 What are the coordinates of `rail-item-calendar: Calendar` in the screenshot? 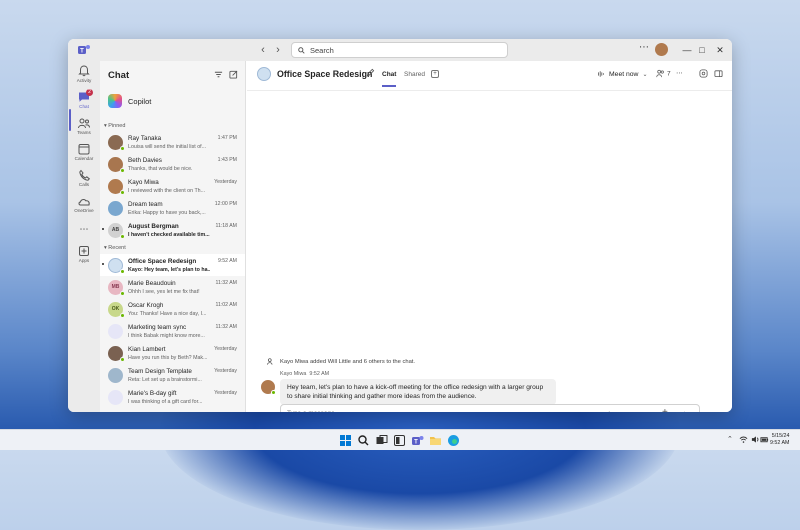 It's located at (84, 152).